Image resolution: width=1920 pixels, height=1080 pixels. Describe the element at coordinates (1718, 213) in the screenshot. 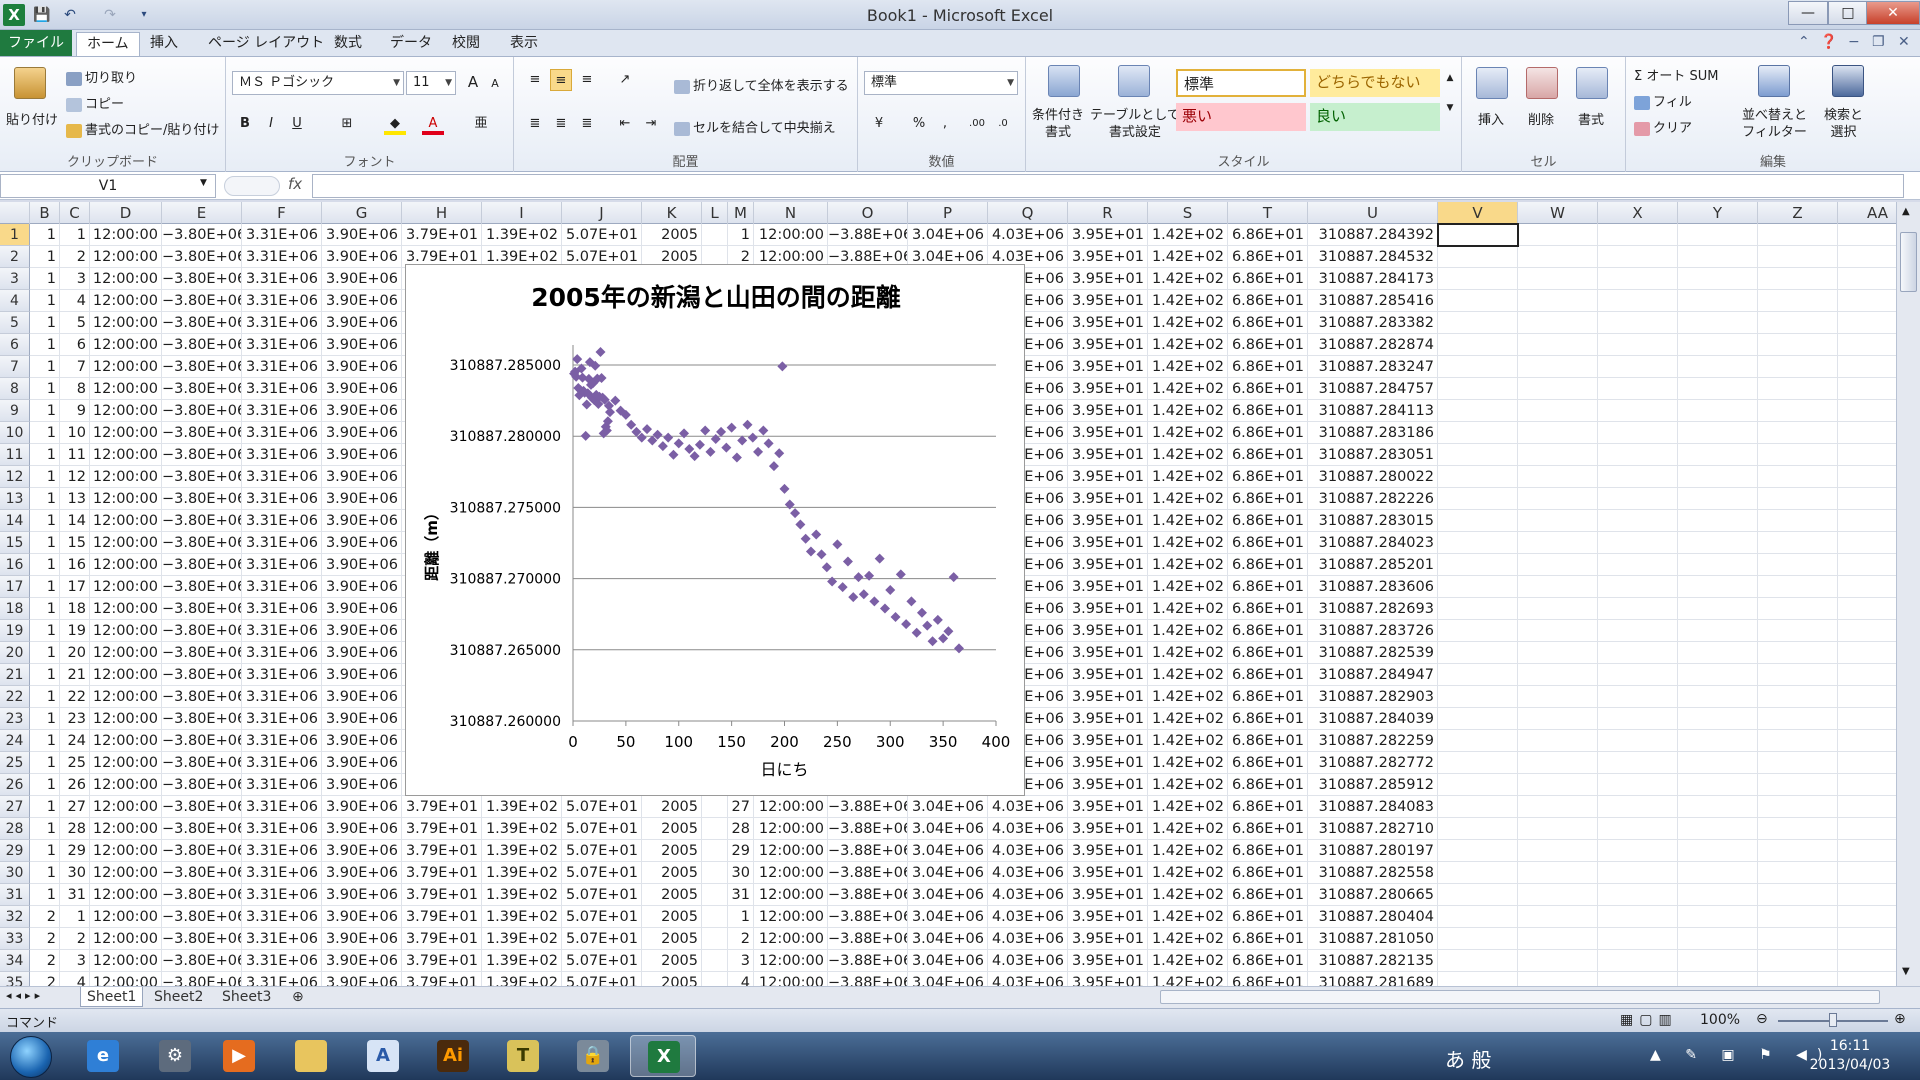

I see `column-header-y: Y` at that location.